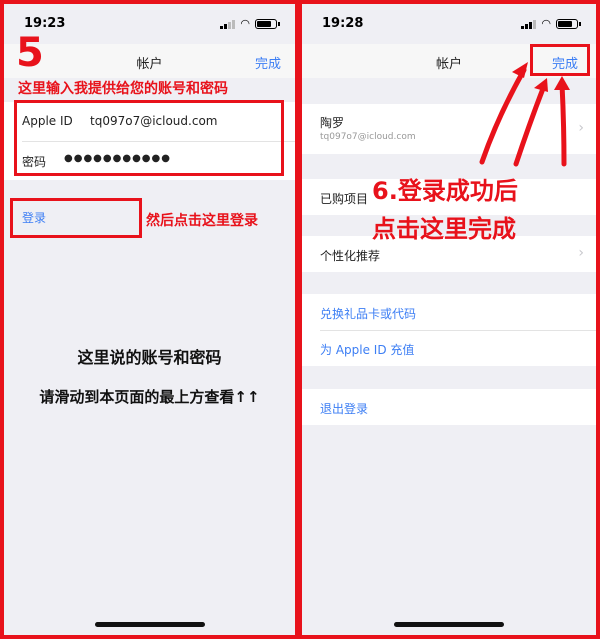  Describe the element at coordinates (228, 24) in the screenshot. I see `signal-icon` at that location.